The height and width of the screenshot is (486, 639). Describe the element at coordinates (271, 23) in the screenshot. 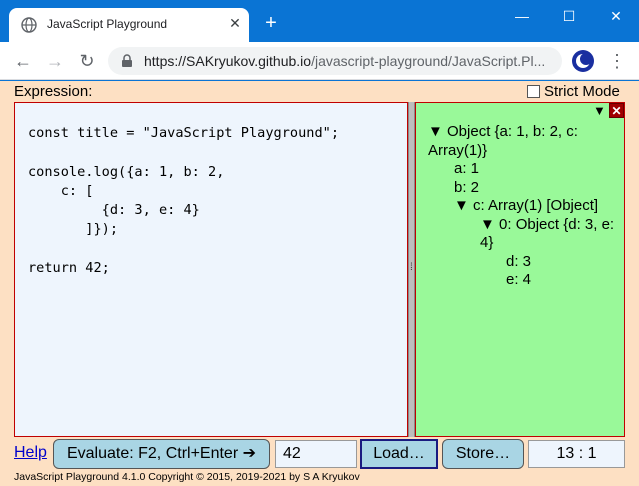

I see `new-tab-button: +` at that location.